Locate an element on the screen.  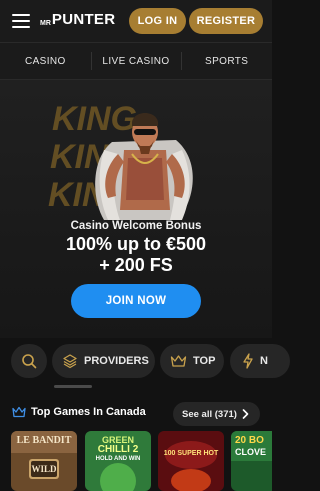
game-tile-le-bandit: LE BANDIT WILD is located at coordinates (44, 461).